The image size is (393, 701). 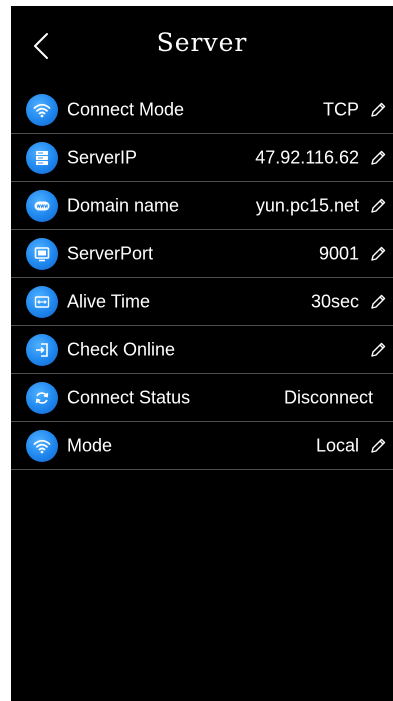 What do you see at coordinates (202, 206) in the screenshot?
I see `setting-row-domain-name: Domain name yun.pc15.net` at bounding box center [202, 206].